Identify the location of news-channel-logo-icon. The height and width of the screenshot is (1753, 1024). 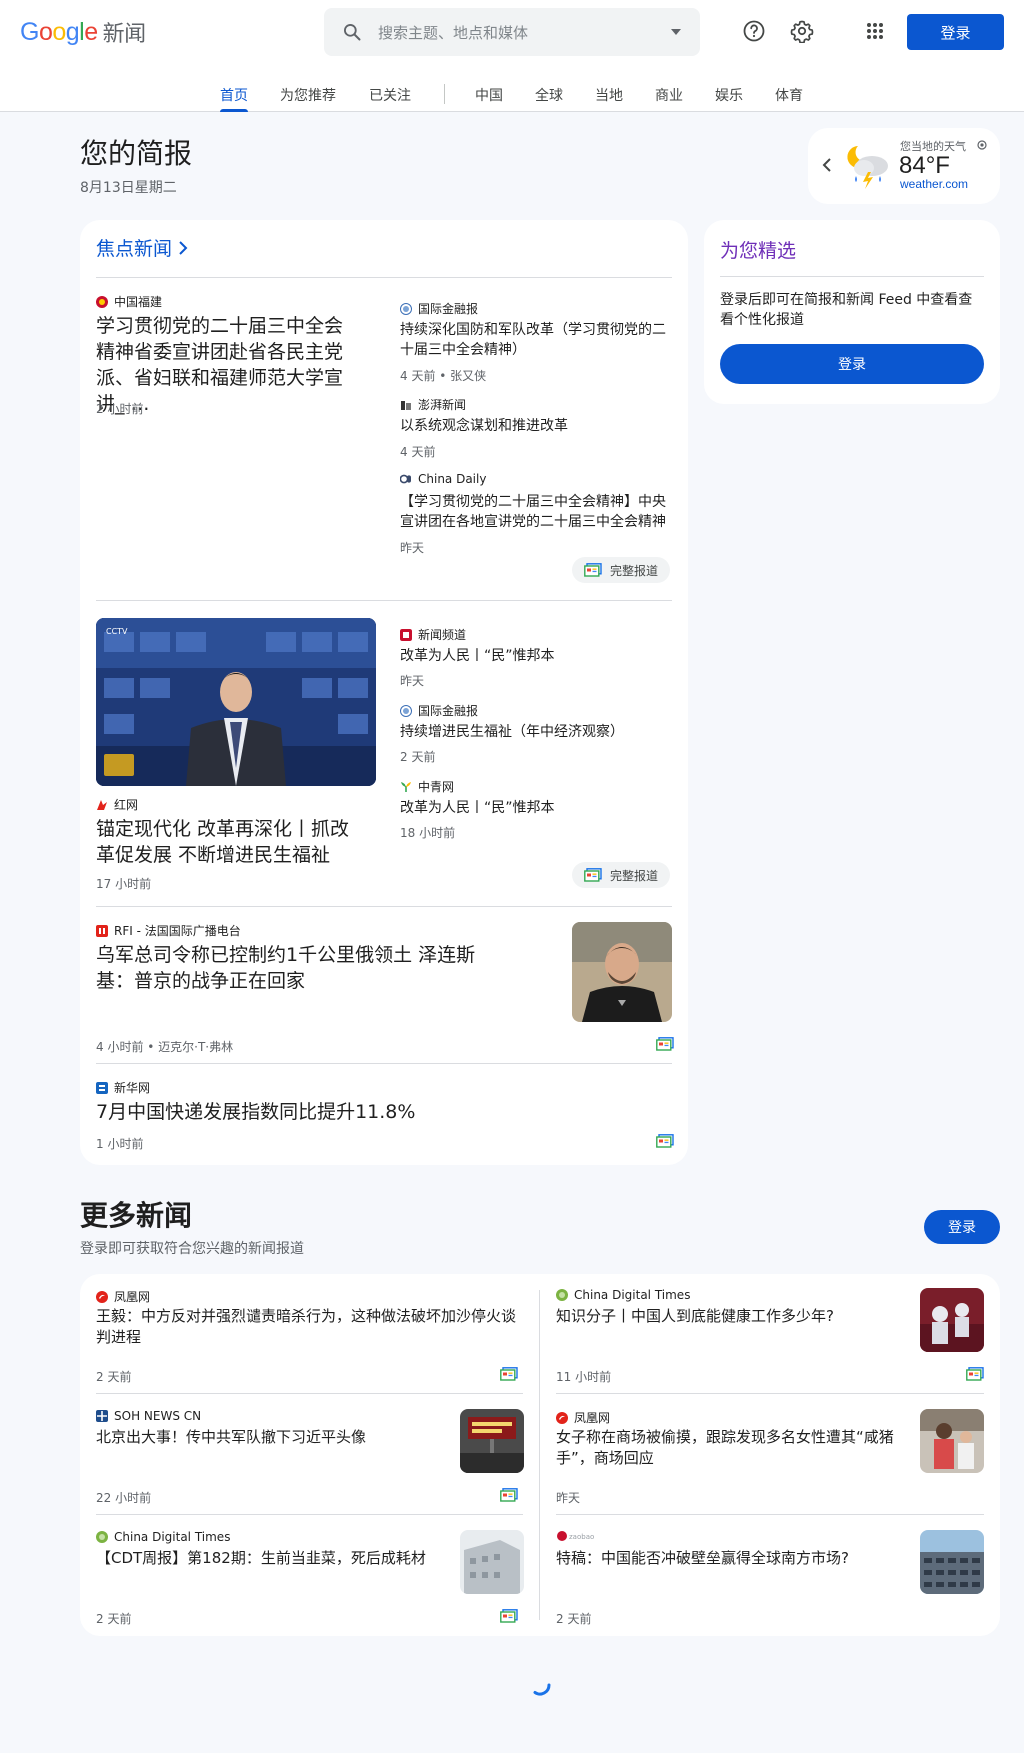
(406, 634).